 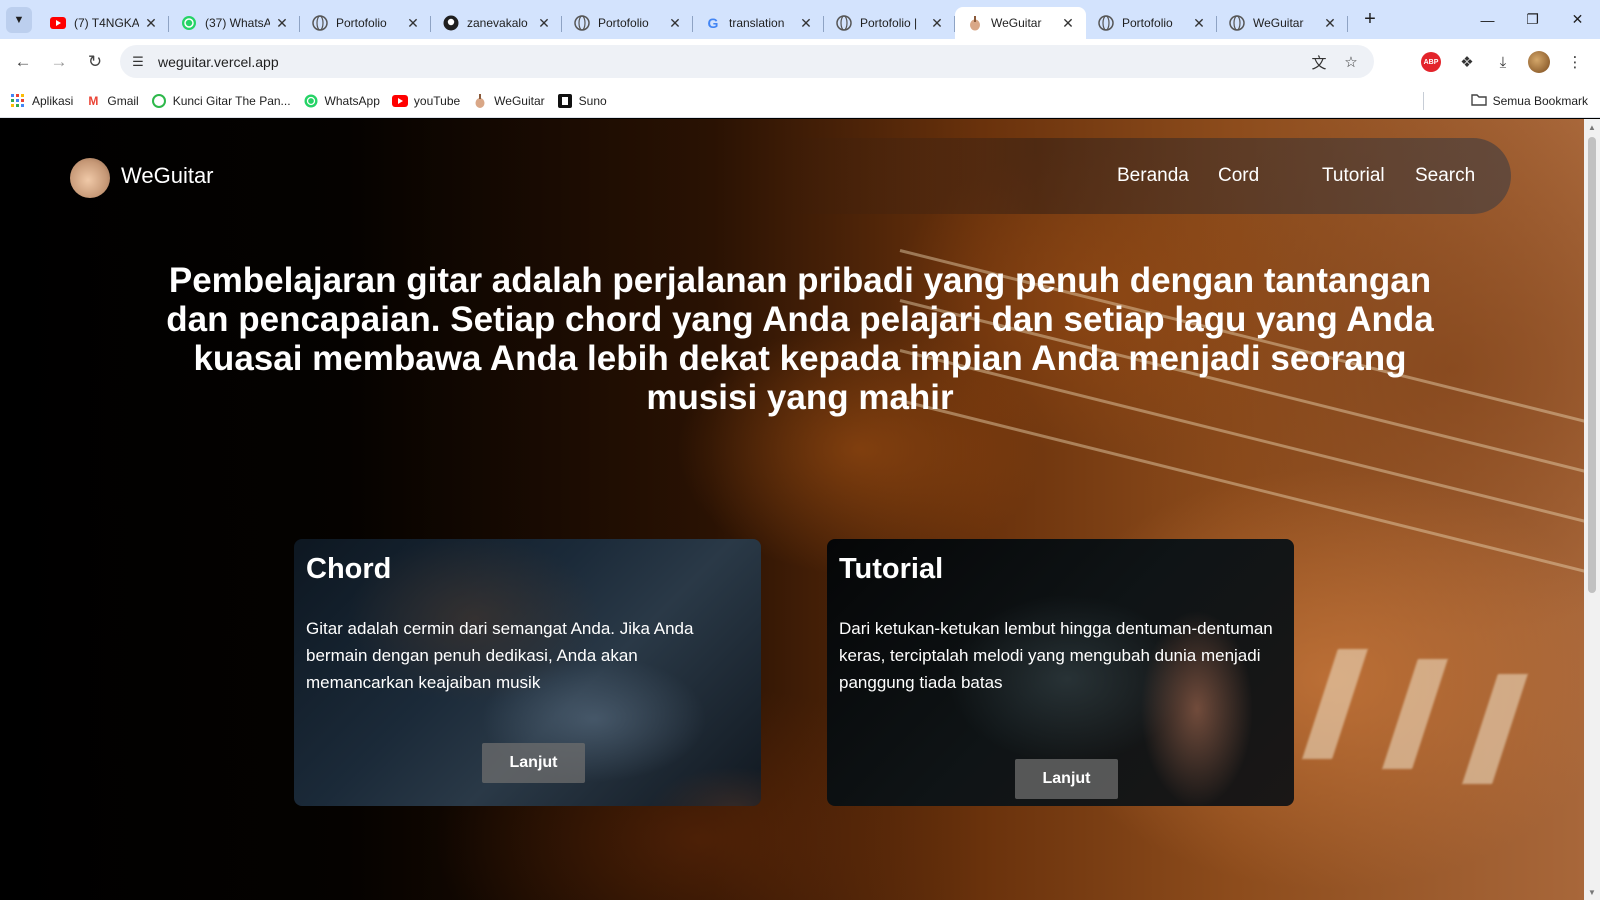 What do you see at coordinates (311, 101) in the screenshot?
I see `whatsapp-icon` at bounding box center [311, 101].